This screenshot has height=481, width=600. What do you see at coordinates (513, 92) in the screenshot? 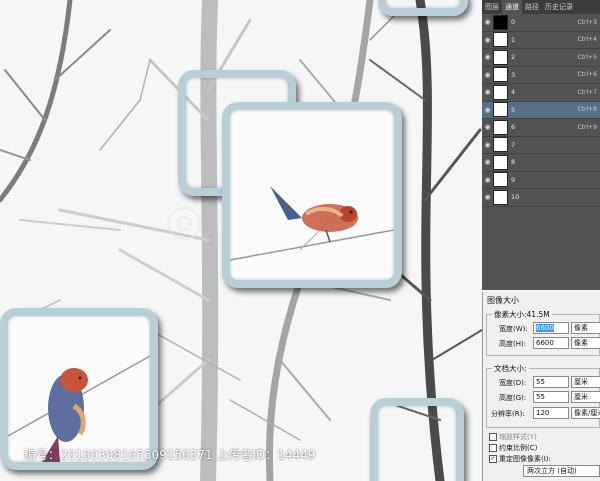
I see `channel-name: 4` at bounding box center [513, 92].